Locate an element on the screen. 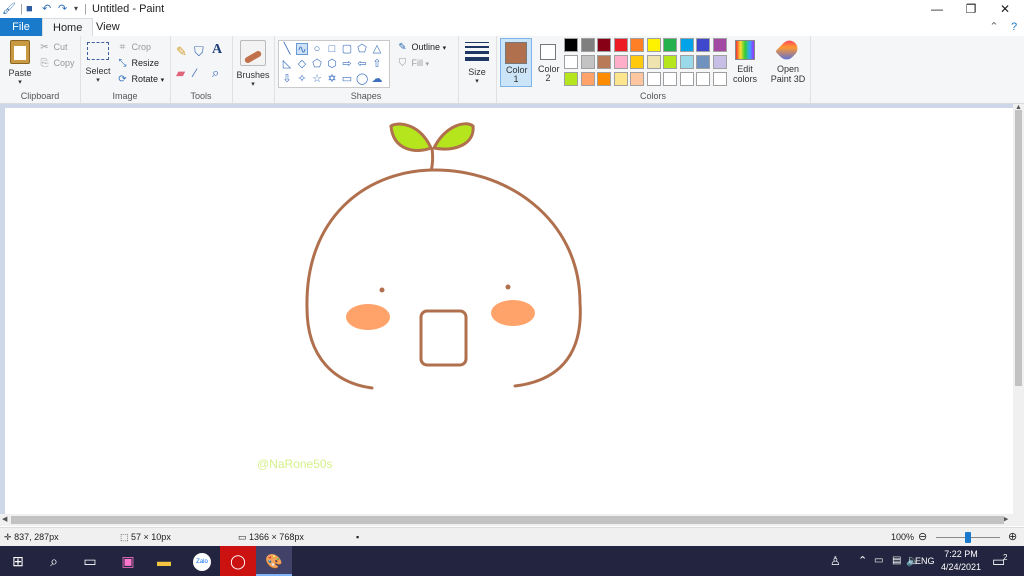 This screenshot has height=578, width=1024. tray-chevron-icon: ⌃ is located at coordinates (862, 561).